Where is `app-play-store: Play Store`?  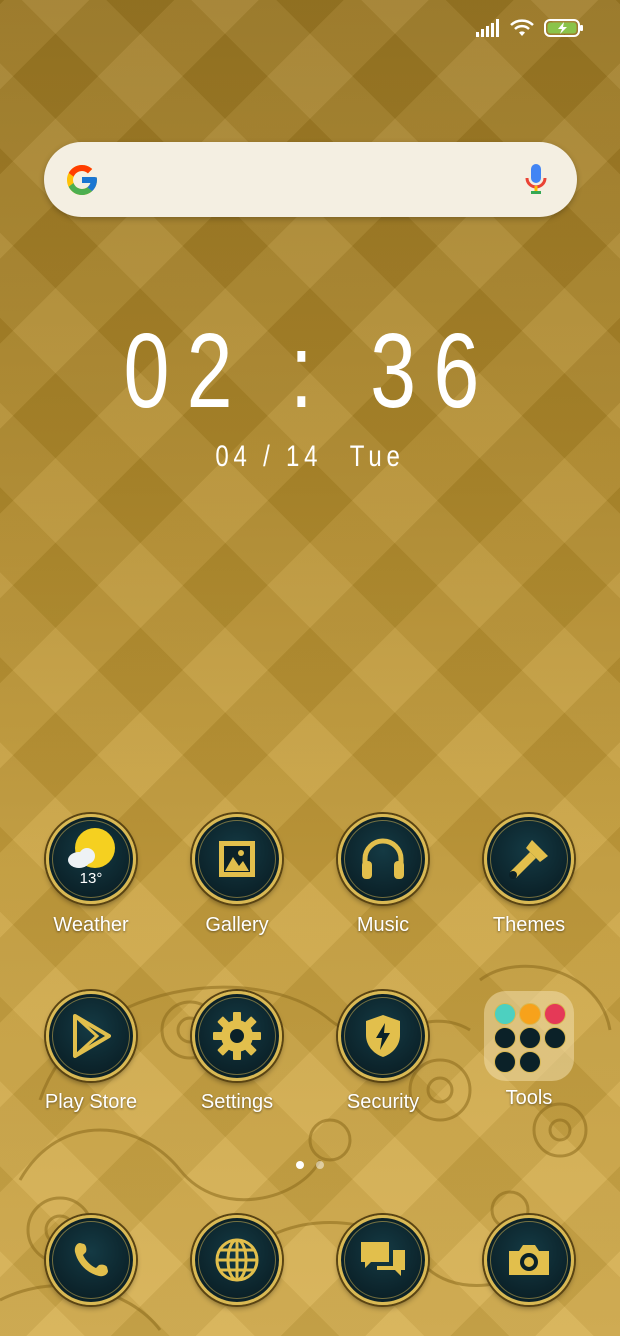 app-play-store: Play Store is located at coordinates (91, 1052).